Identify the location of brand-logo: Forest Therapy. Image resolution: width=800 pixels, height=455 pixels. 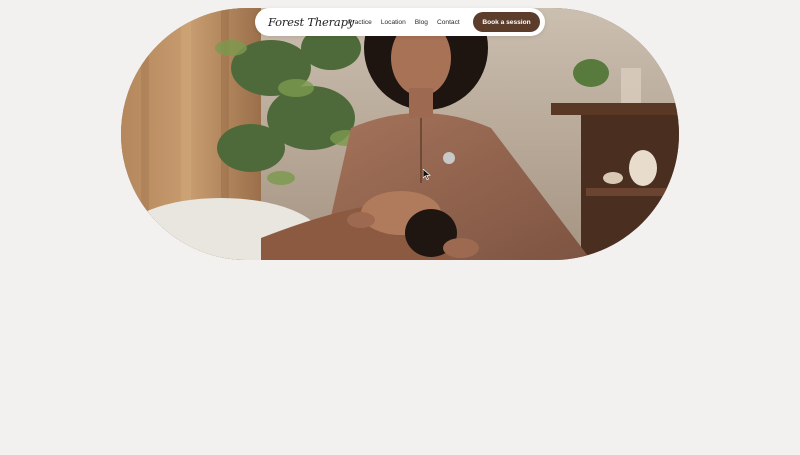
(311, 22).